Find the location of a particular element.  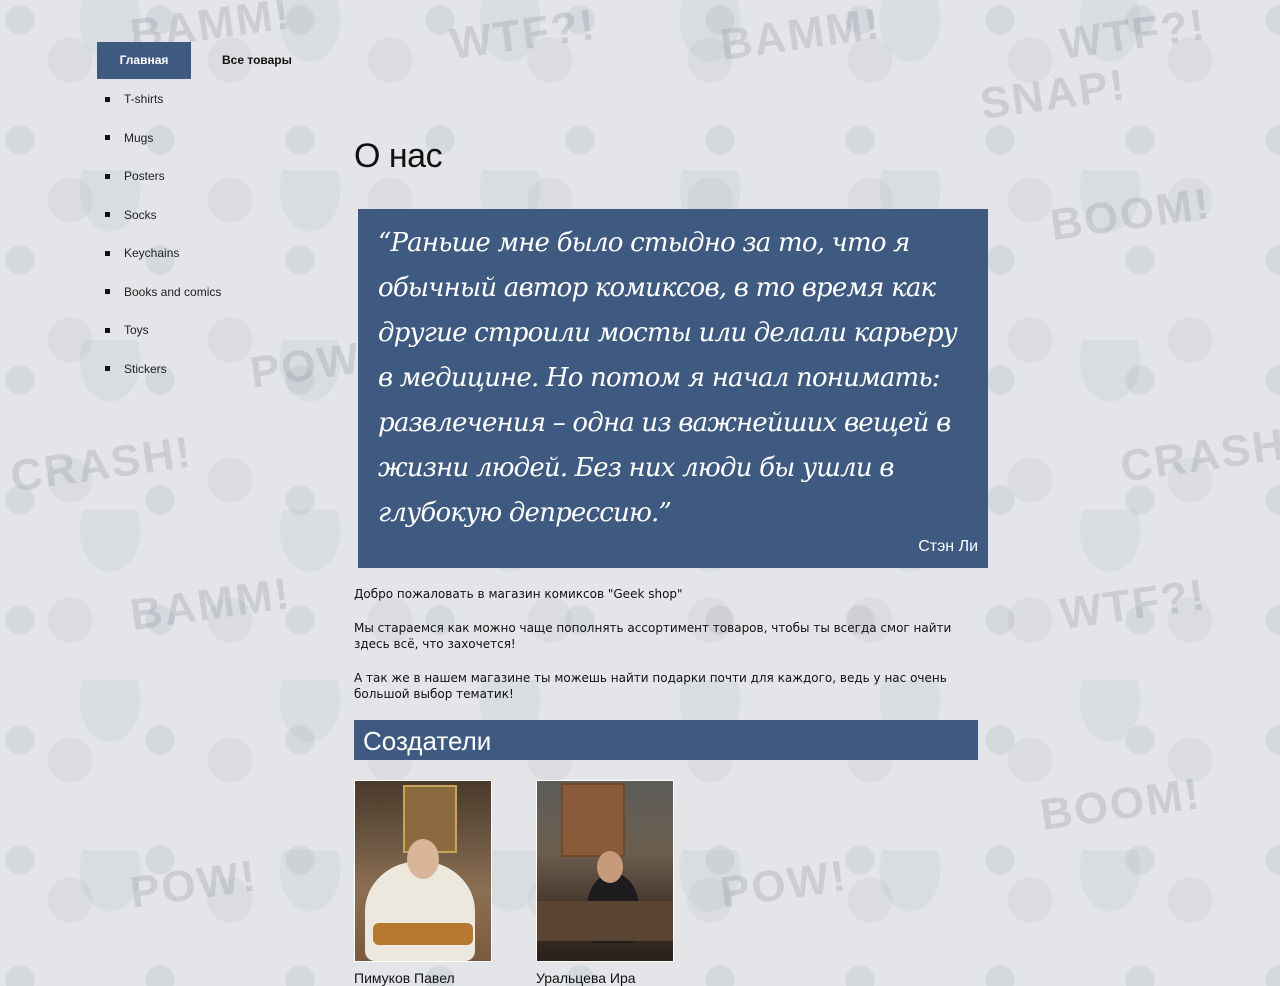

creators-heading: Создатели is located at coordinates (666, 740).